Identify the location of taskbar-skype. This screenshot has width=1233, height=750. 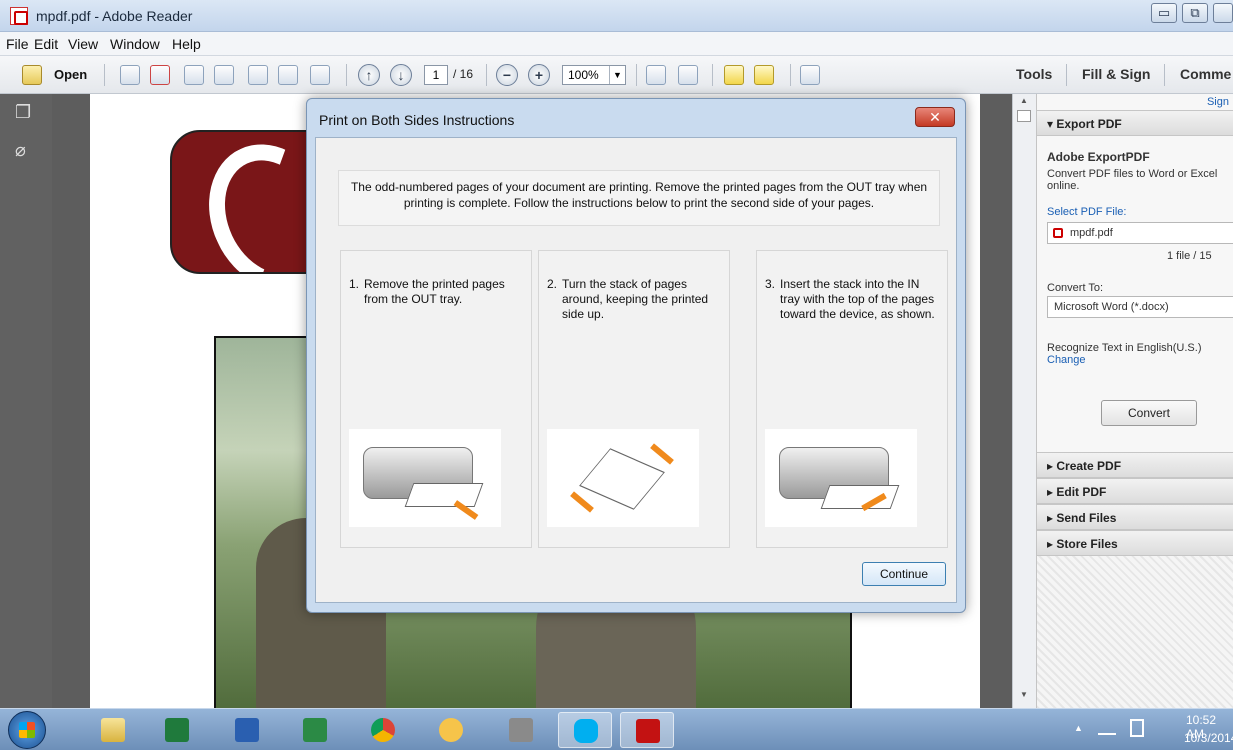
(585, 730).